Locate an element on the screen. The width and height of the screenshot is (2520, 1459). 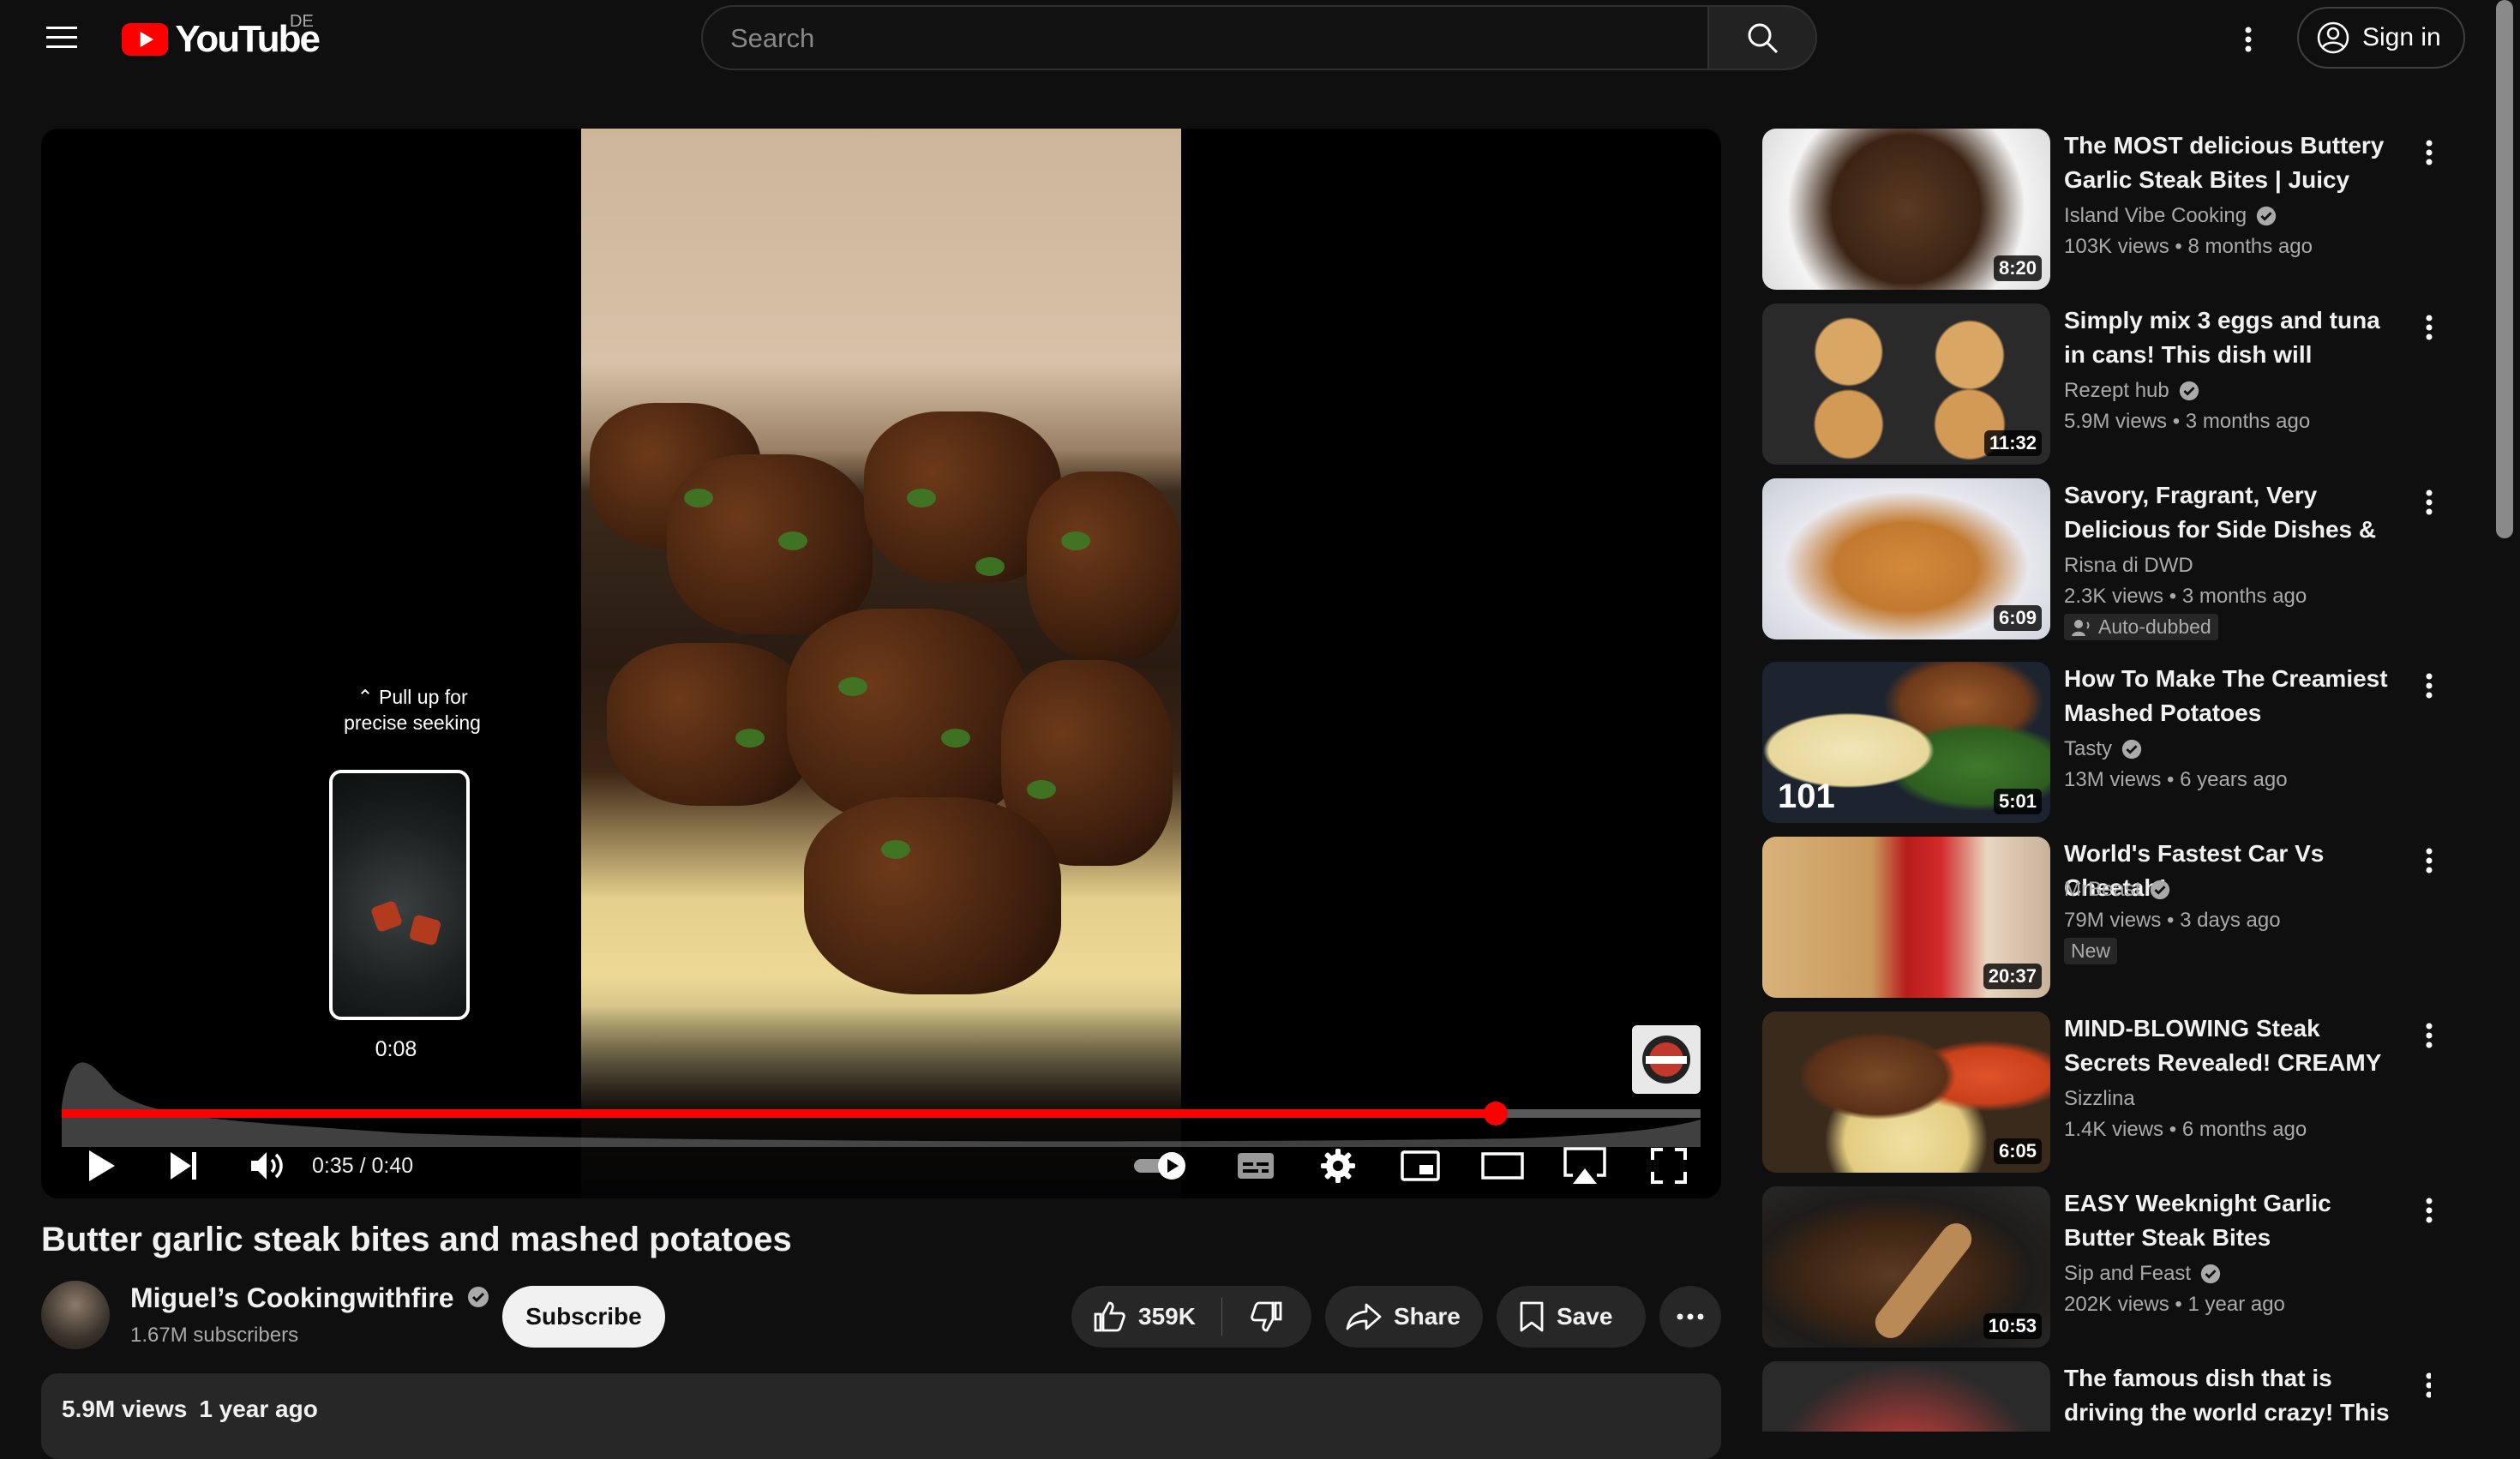
recommendation-channel: Sip and Feast is located at coordinates (2143, 1274).